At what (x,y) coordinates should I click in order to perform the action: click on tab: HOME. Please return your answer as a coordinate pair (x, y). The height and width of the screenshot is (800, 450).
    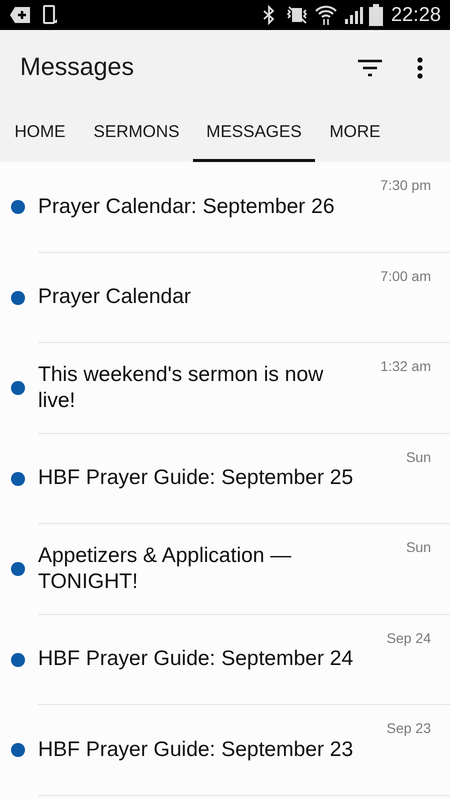
    Looking at the image, I should click on (40, 133).